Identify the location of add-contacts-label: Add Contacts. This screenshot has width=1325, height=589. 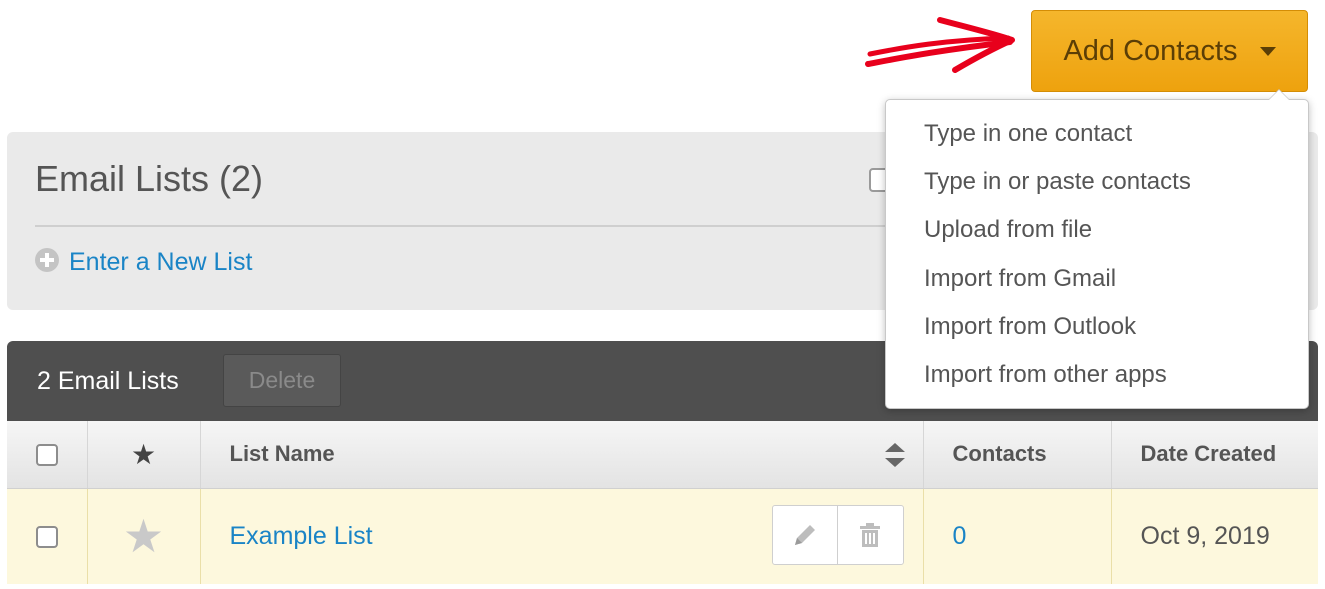
(1150, 50).